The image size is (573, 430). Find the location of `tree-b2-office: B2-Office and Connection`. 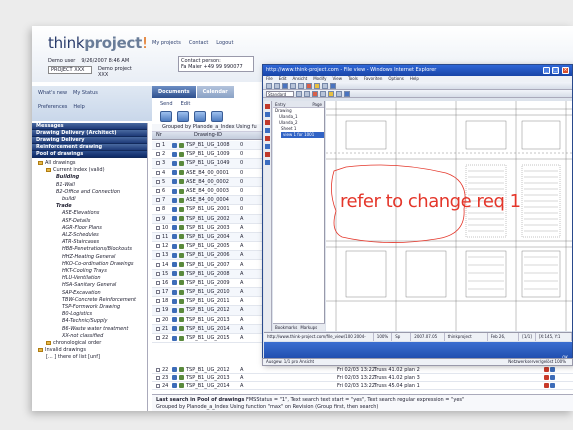

tree-b2-office: B2-Office and Connection is located at coordinates (89, 192).